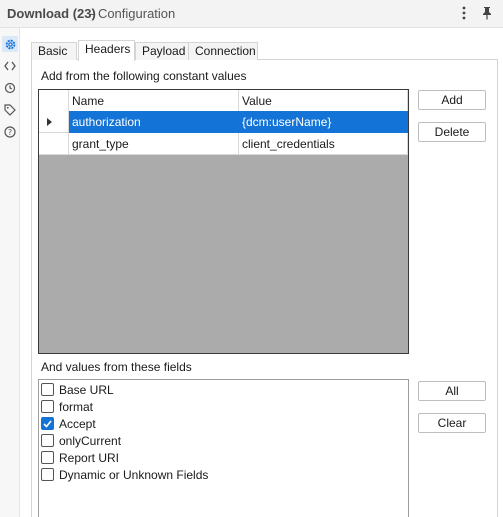 The height and width of the screenshot is (517, 503). Describe the element at coordinates (323, 101) in the screenshot. I see `column-header-value: Value` at that location.